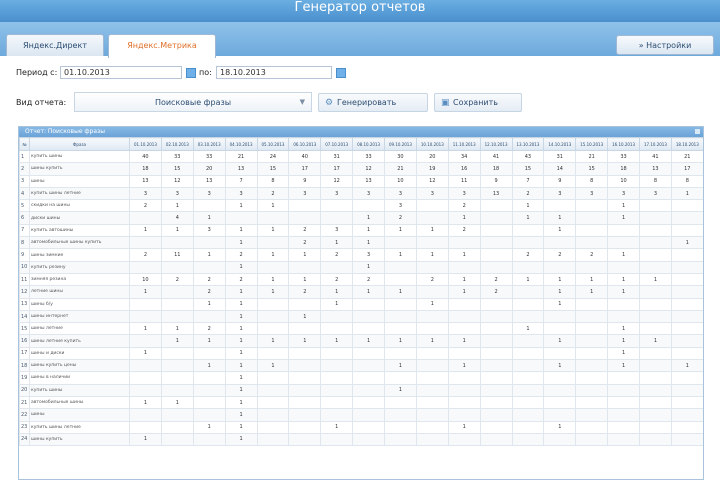 The height and width of the screenshot is (480, 720). What do you see at coordinates (361, 329) in the screenshot?
I see `table-row: 15 шины летние 1 1 2 1 1 1` at bounding box center [361, 329].